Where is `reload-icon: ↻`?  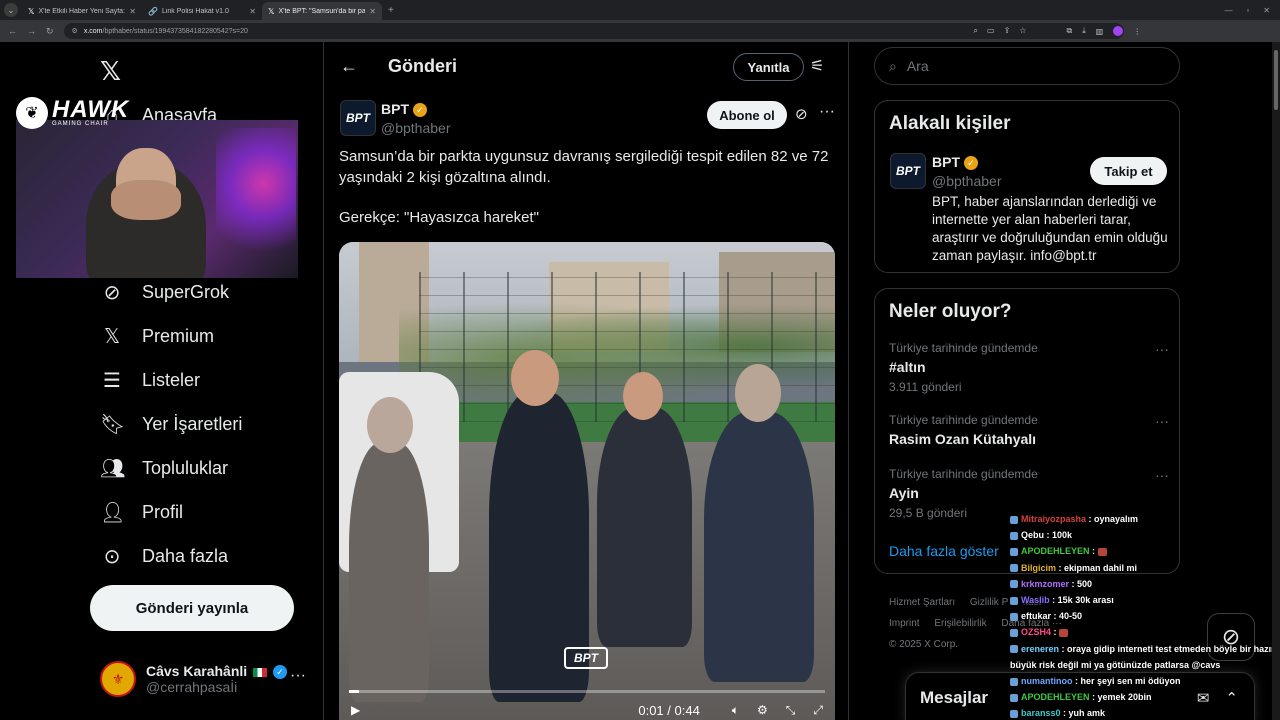
reload-icon: ↻ is located at coordinates (50, 31).